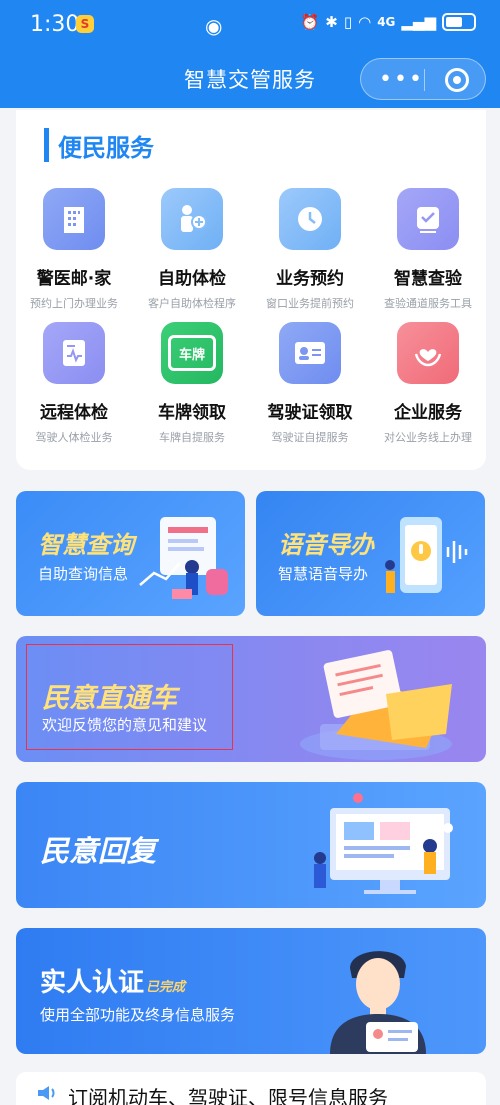 The width and height of the screenshot is (500, 1105). I want to click on plate-text: 车牌, so click(192, 353).